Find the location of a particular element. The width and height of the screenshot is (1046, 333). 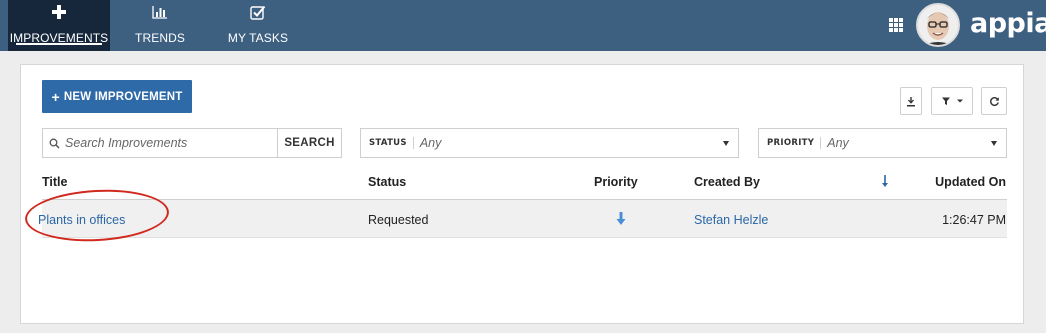

column-header-created-by: Created By is located at coordinates (727, 182).